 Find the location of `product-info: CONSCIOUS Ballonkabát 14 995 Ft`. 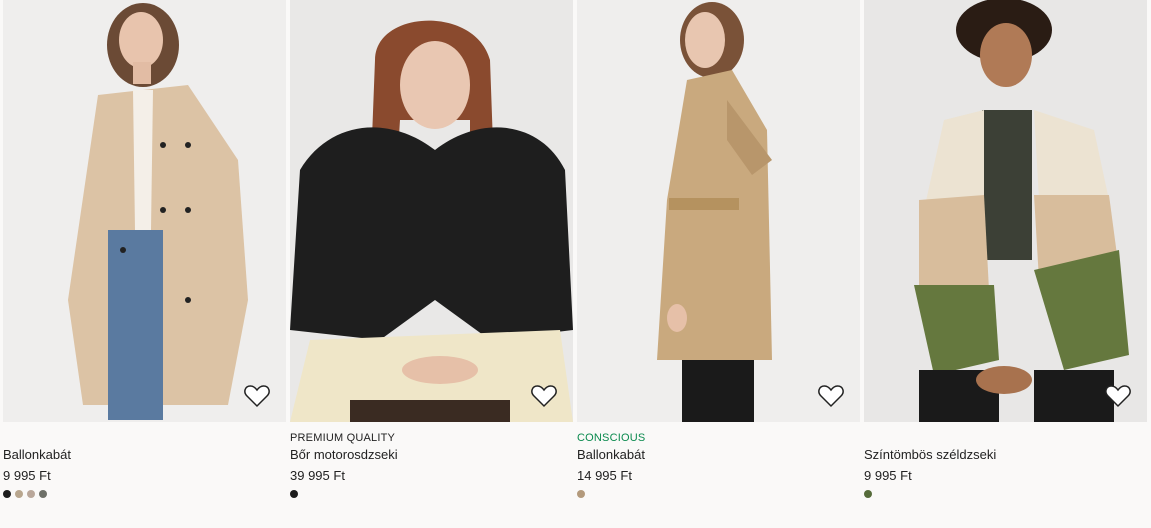

product-info: CONSCIOUS Ballonkabát 14 995 Ft is located at coordinates (718, 475).